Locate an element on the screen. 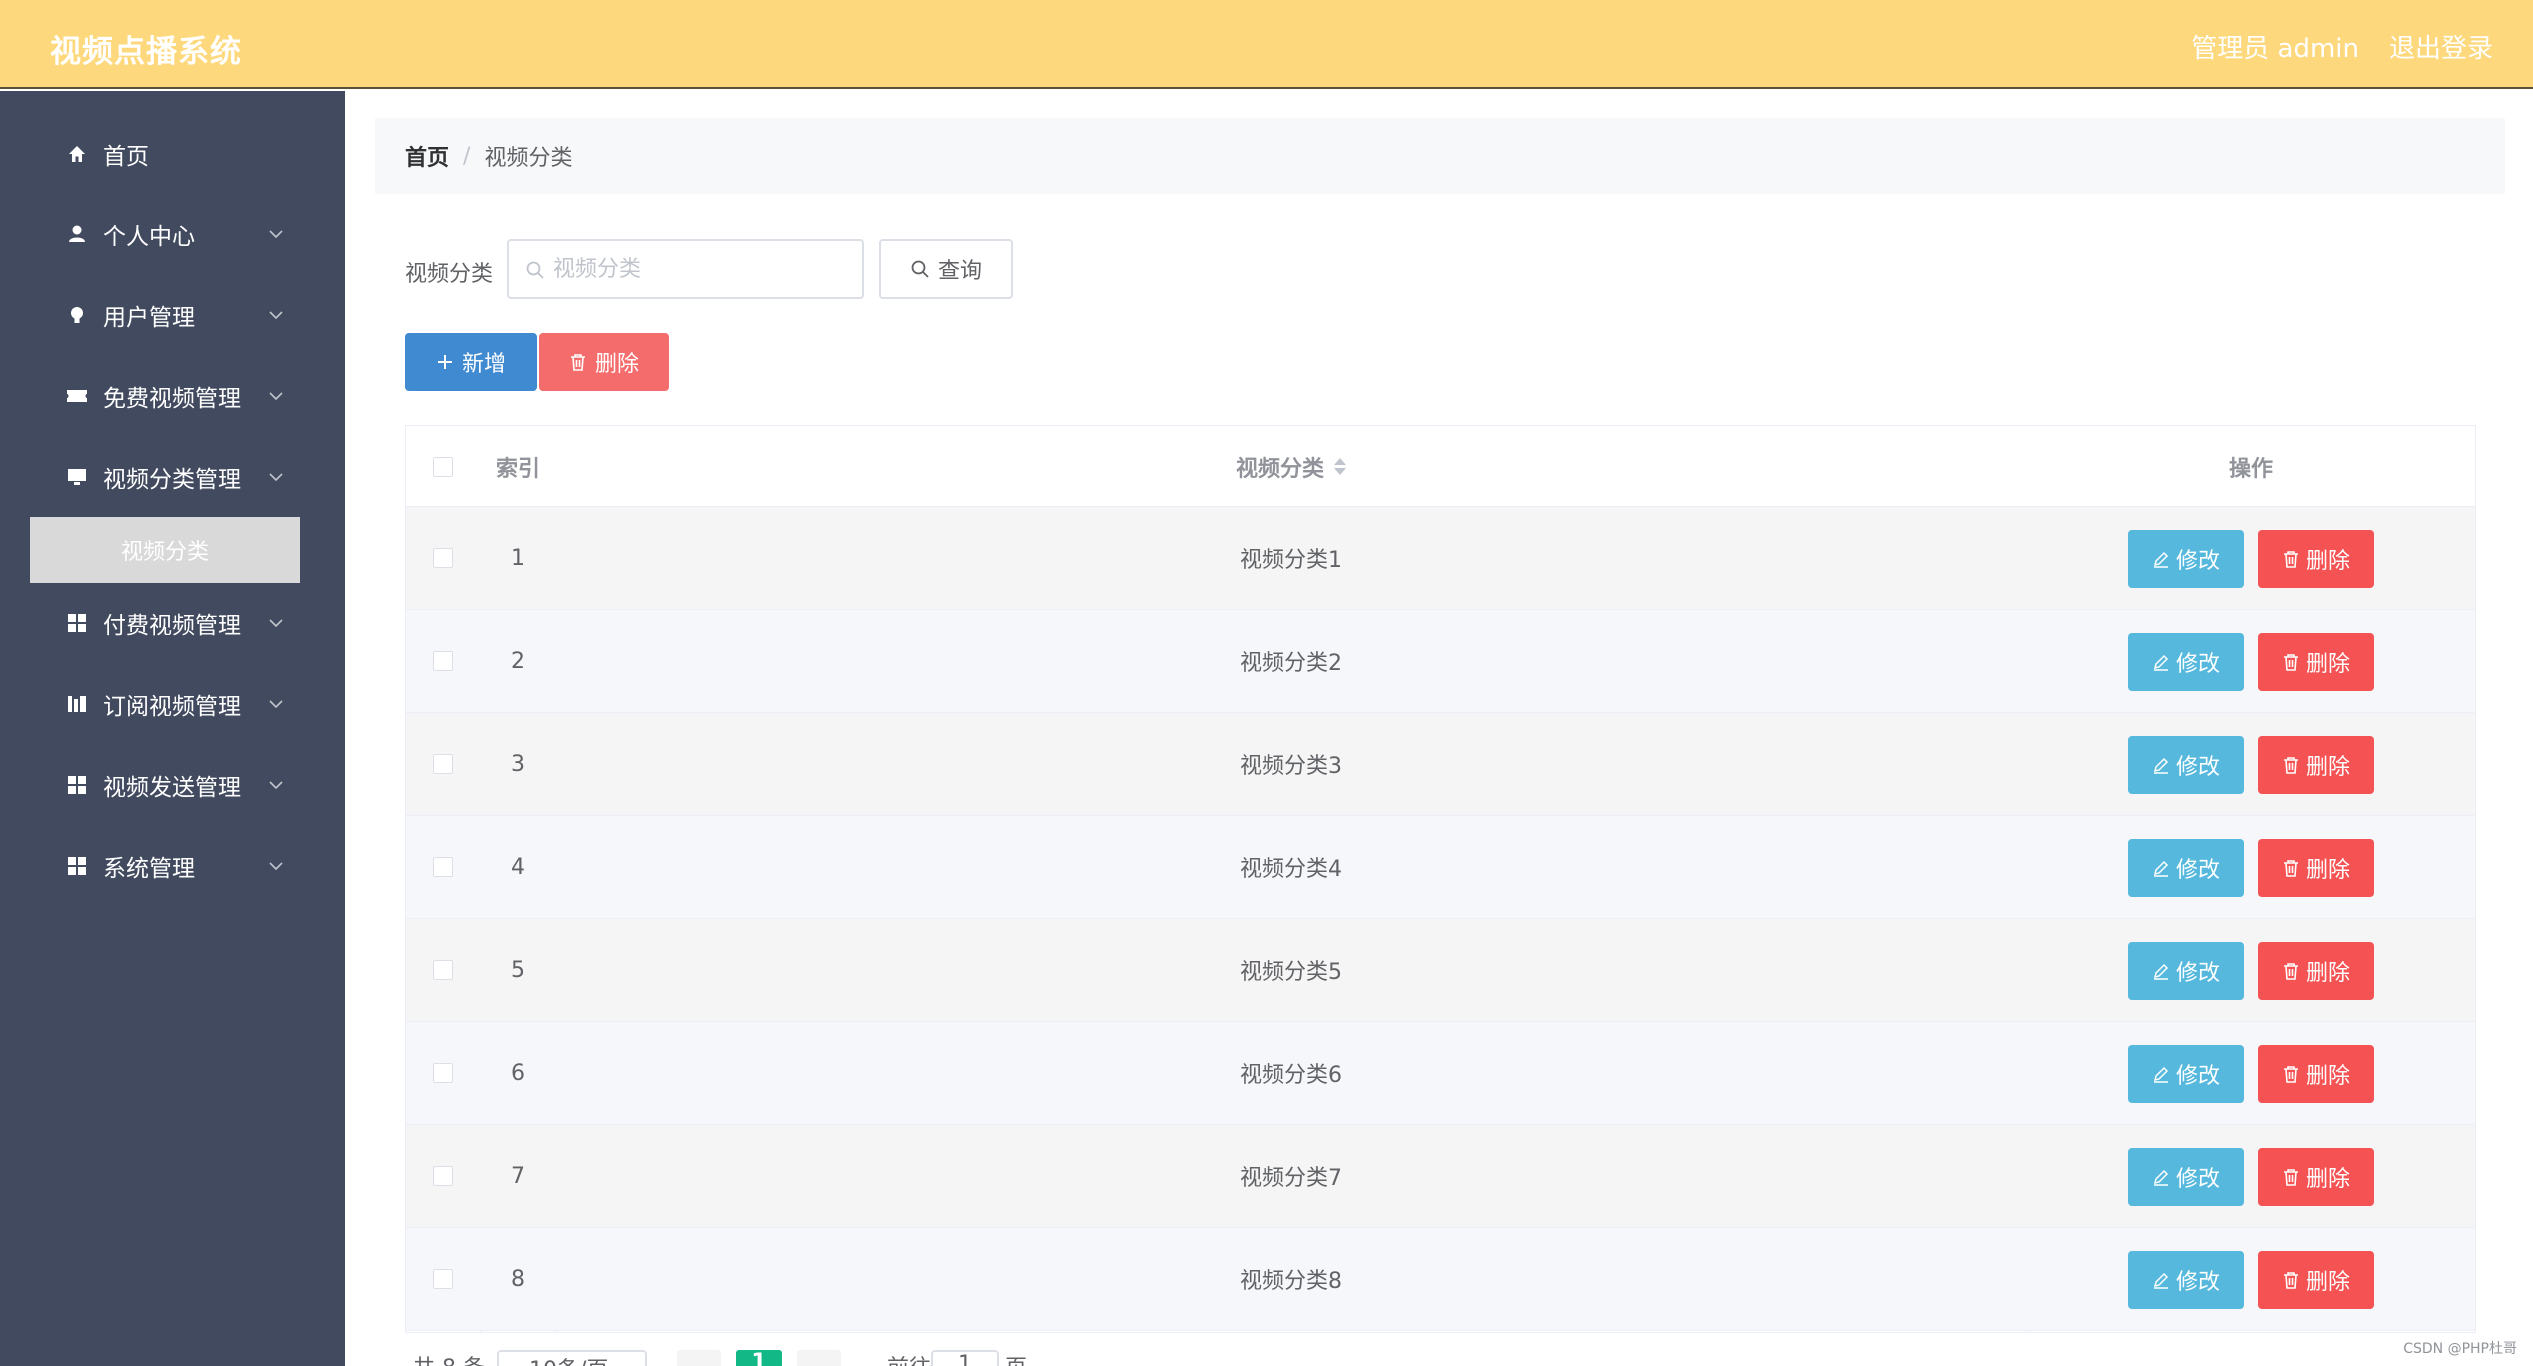  breadcrumb-home: 首页 is located at coordinates (427, 156).